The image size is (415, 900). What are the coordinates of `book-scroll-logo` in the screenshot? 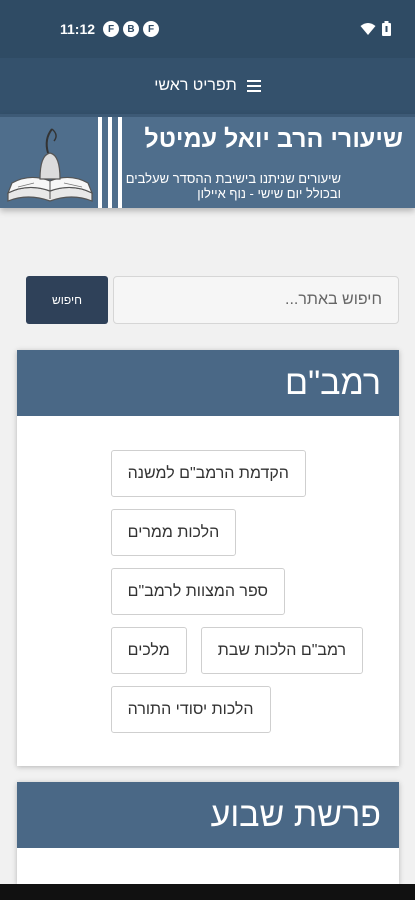 It's located at (50, 165).